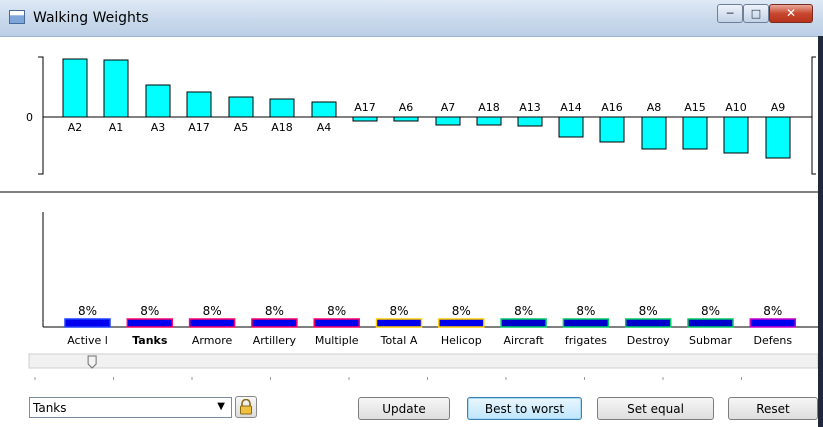  I want to click on weight-category-9: frigates, so click(586, 340).